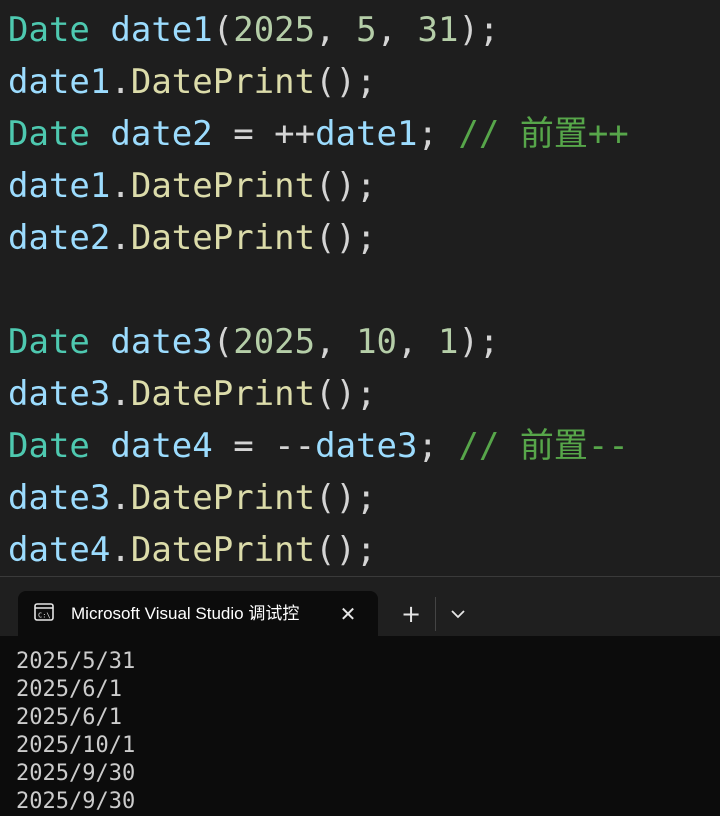  I want to click on console-output-line: 2025/5/31, so click(76, 661).